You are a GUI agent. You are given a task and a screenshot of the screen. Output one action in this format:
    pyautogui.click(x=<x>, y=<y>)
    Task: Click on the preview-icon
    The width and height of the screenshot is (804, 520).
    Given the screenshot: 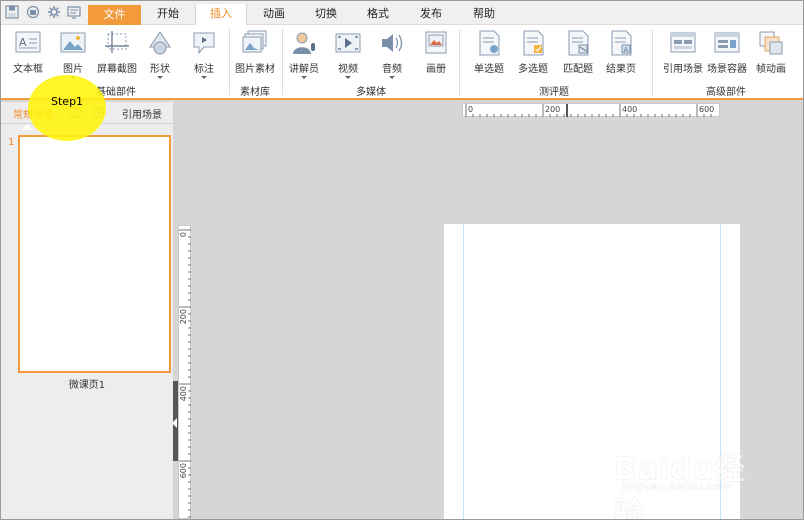 What is the action you would take?
    pyautogui.click(x=74, y=12)
    